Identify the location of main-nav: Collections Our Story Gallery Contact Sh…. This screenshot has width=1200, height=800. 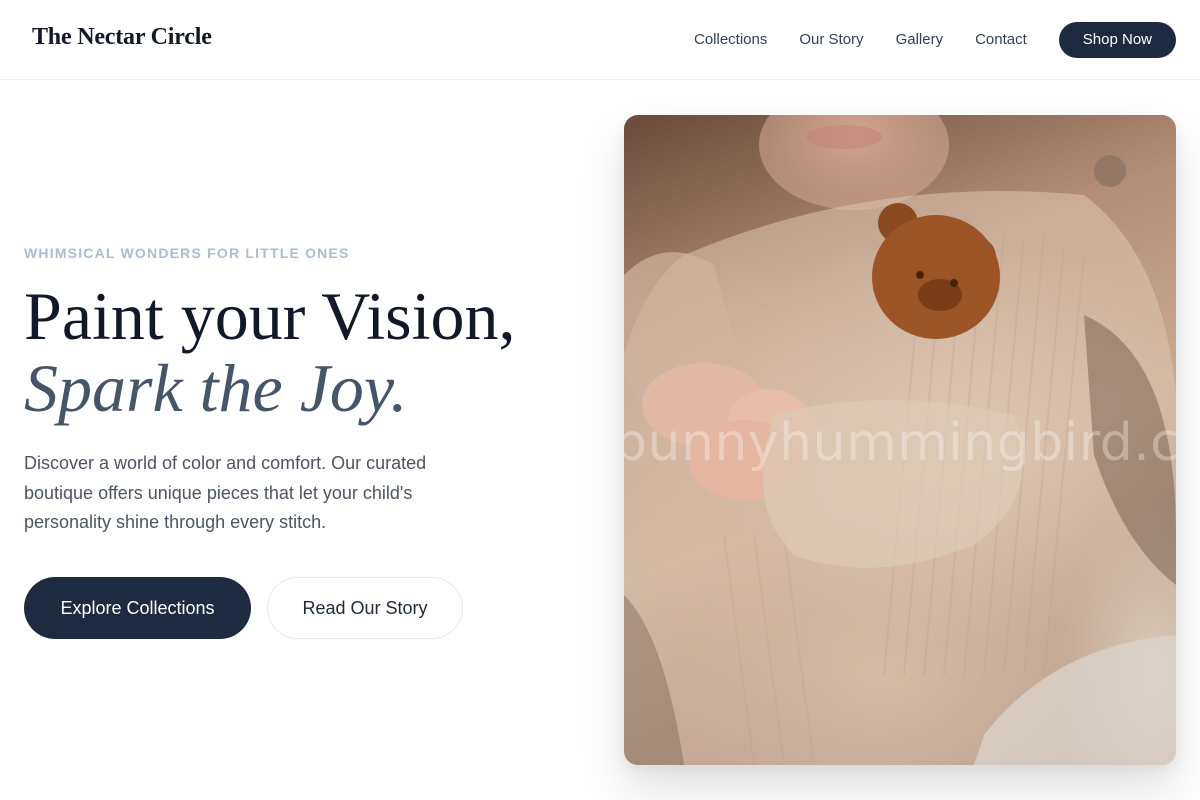
(935, 40).